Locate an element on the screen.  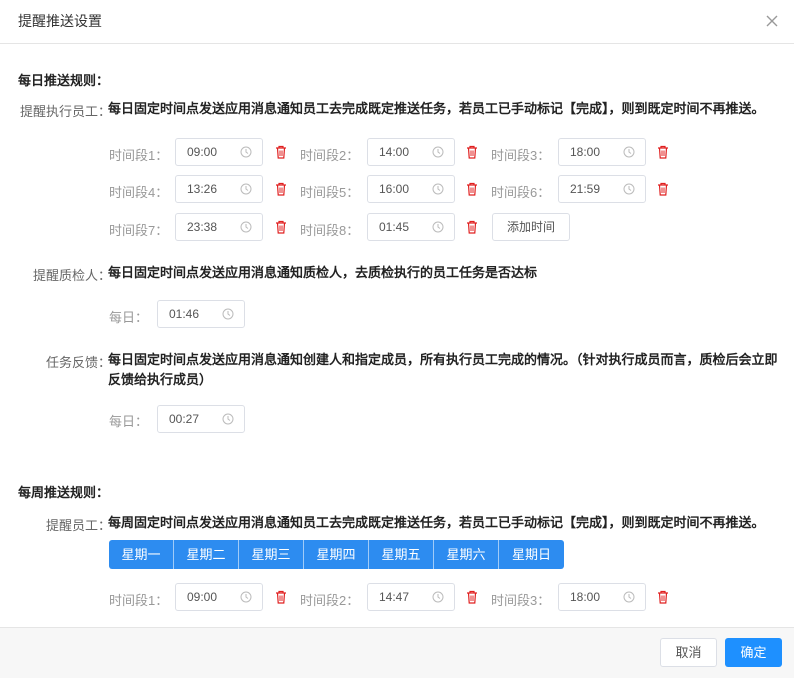
time-input-slot-5: 16:00 is located at coordinates (411, 189).